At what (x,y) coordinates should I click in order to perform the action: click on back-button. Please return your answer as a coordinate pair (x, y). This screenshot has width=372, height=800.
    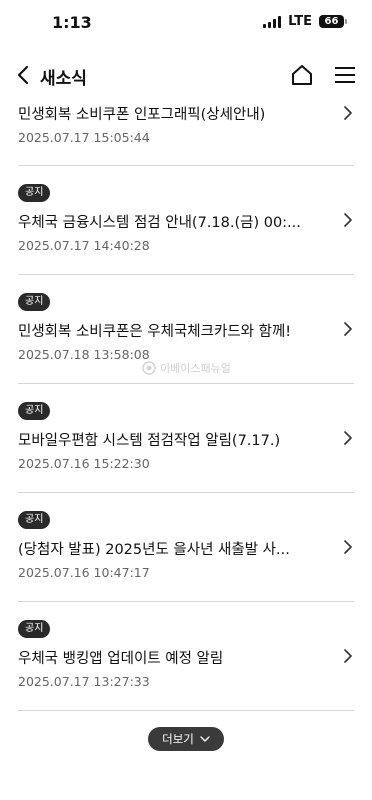
    Looking at the image, I should click on (23, 75).